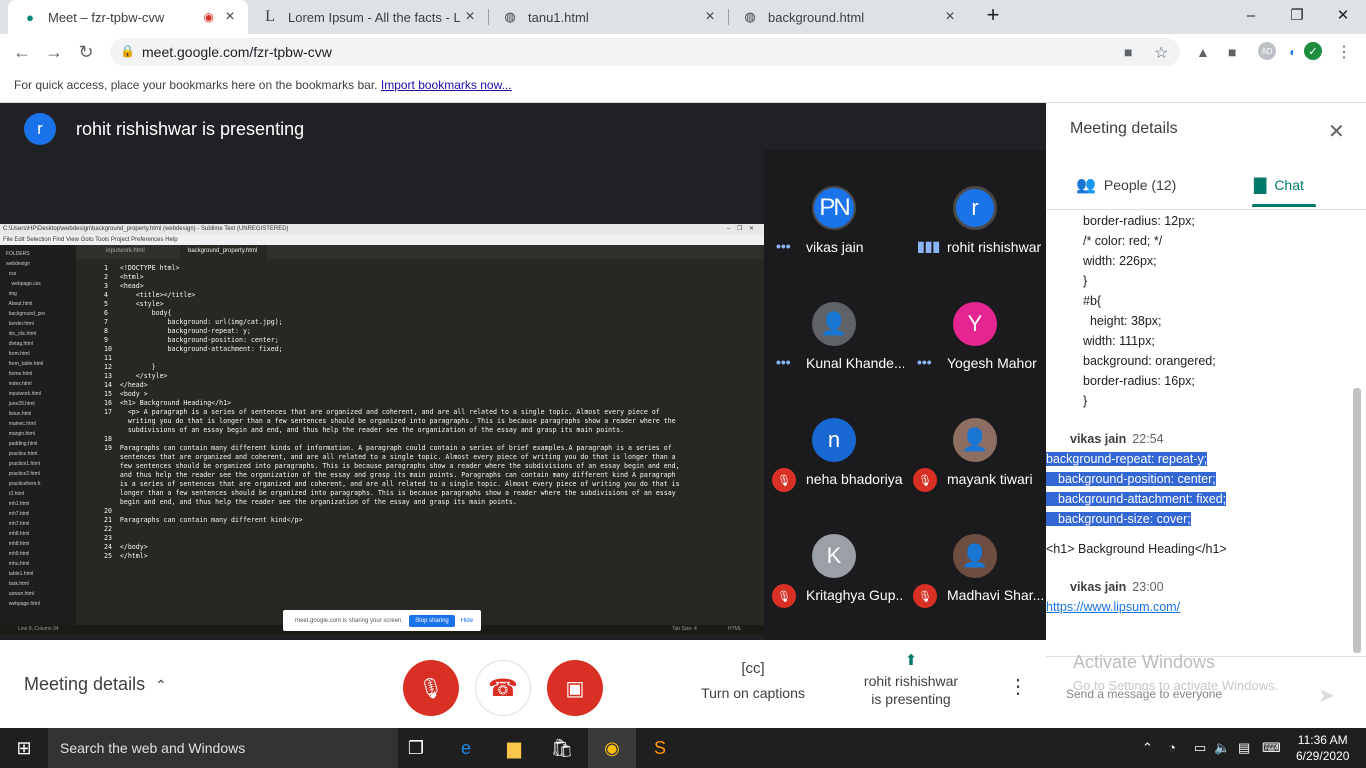  What do you see at coordinates (1344, 52) in the screenshot?
I see `menu-icon: ⋮` at bounding box center [1344, 52].